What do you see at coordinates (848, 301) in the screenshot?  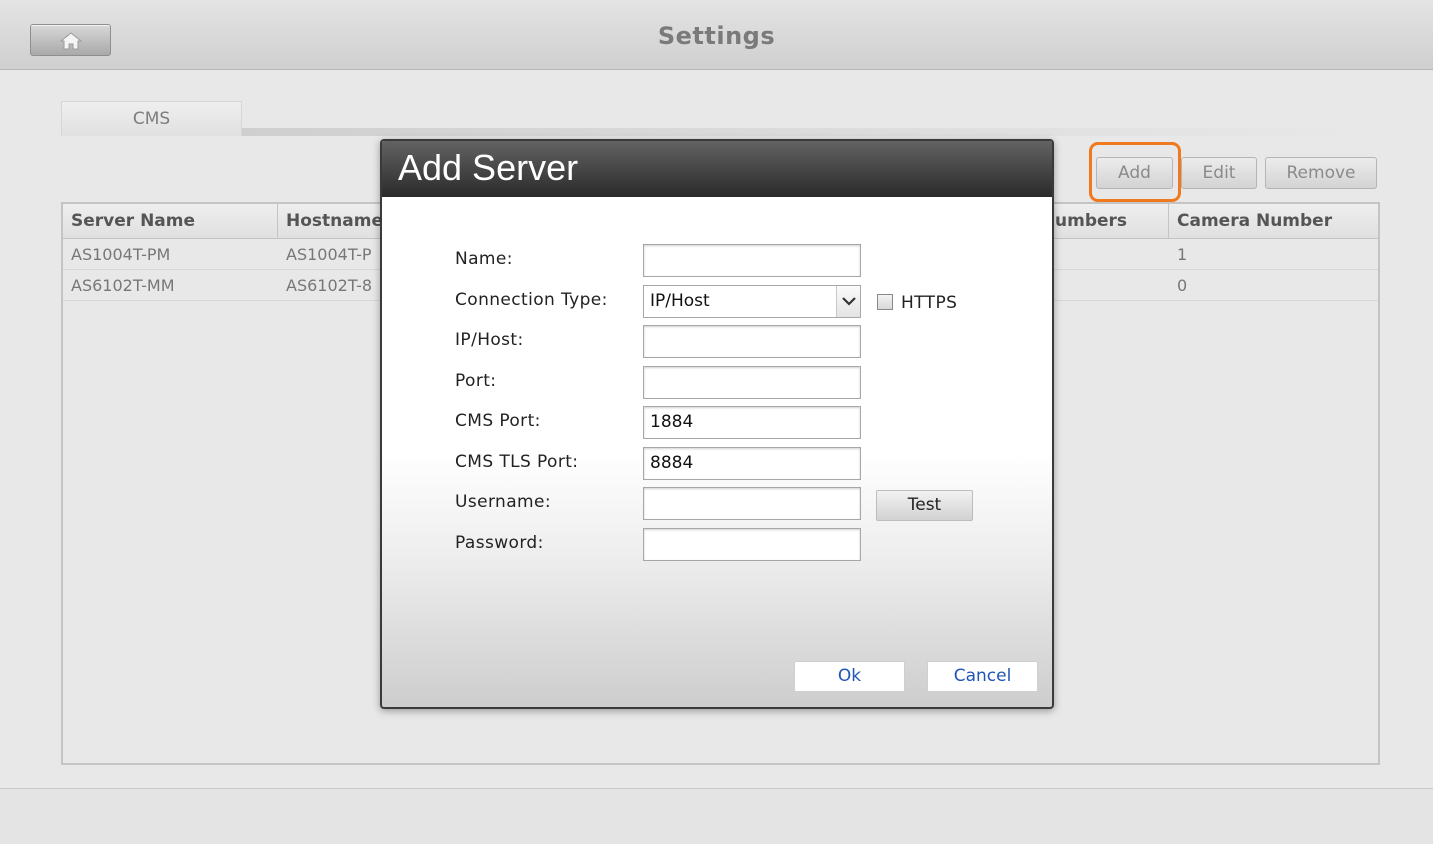 I see `chevron-down-icon` at bounding box center [848, 301].